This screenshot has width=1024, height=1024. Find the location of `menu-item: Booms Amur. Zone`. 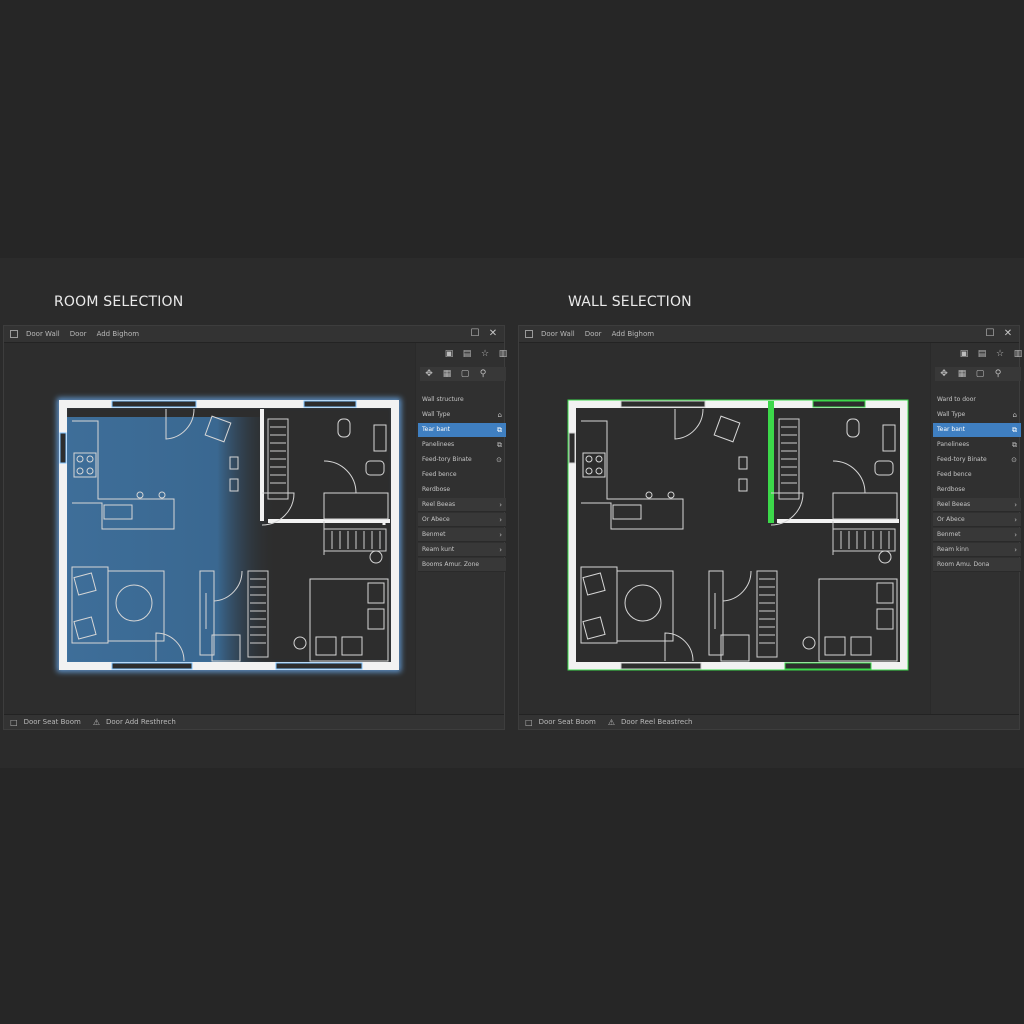

menu-item: Booms Amur. Zone is located at coordinates (462, 565).